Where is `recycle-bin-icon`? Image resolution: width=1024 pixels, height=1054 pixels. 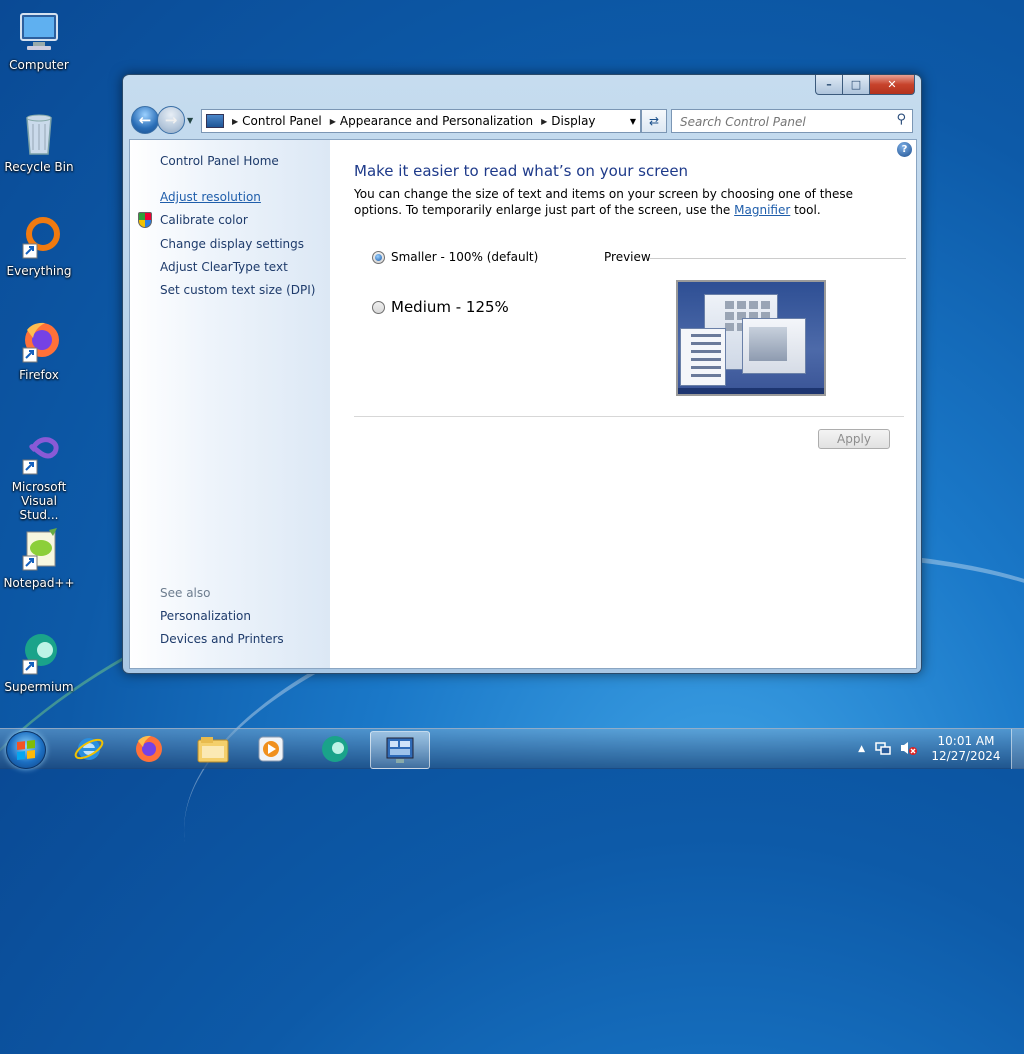 recycle-bin-icon is located at coordinates (39, 134).